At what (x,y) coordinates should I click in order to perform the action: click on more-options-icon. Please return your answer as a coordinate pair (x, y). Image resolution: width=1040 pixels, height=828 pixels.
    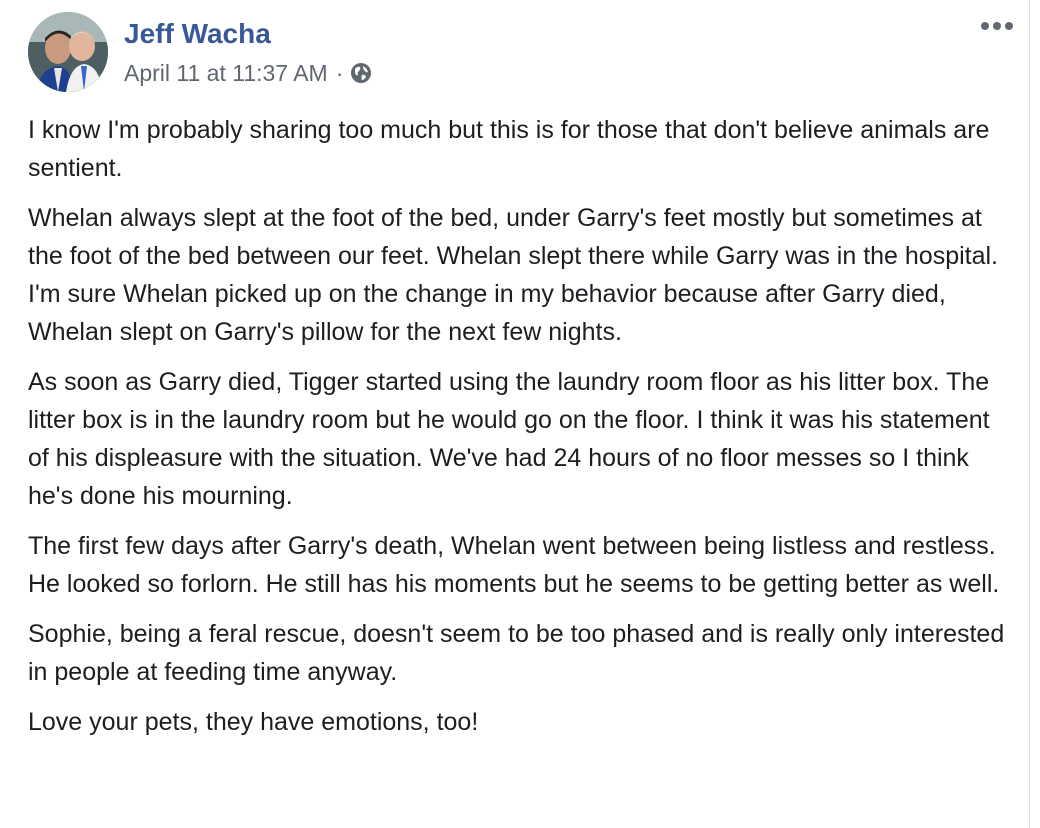
    Looking at the image, I should click on (997, 26).